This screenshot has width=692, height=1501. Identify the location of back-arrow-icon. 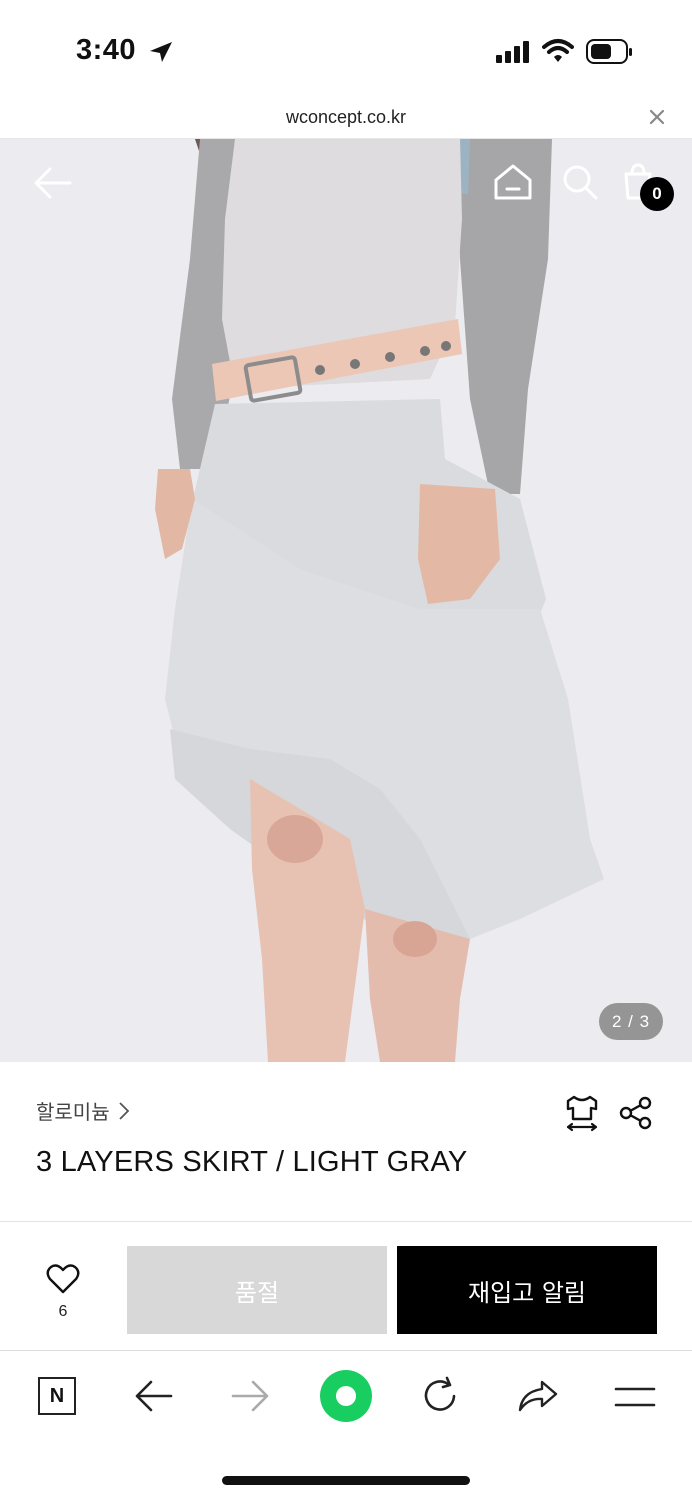
(52, 183).